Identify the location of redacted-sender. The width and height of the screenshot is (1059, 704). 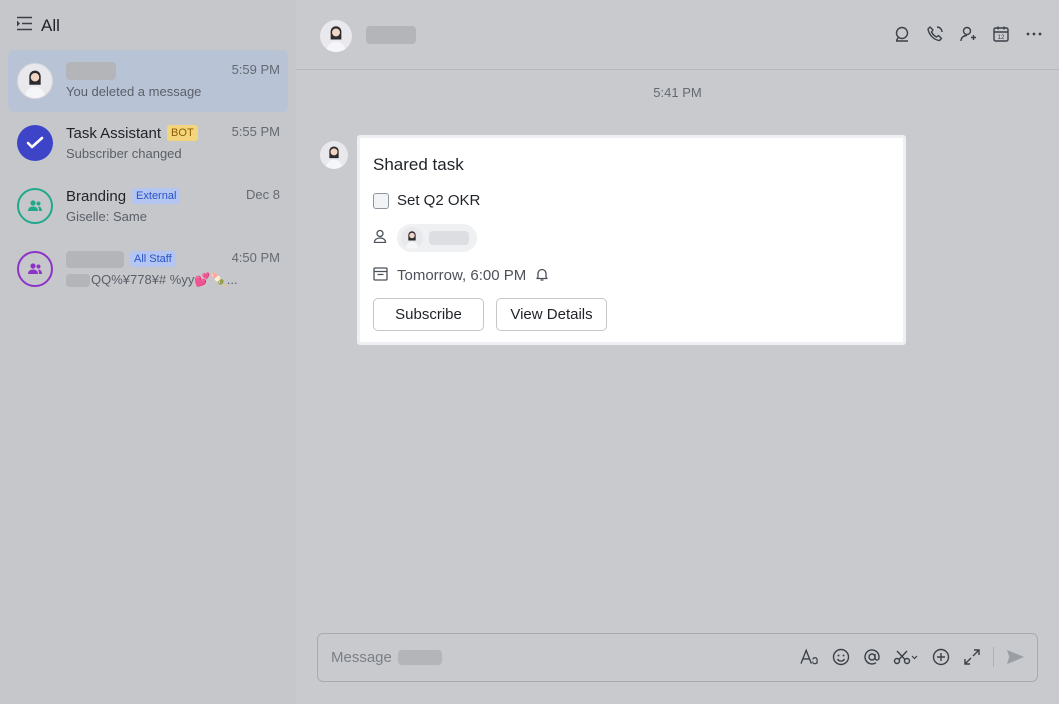
(78, 280).